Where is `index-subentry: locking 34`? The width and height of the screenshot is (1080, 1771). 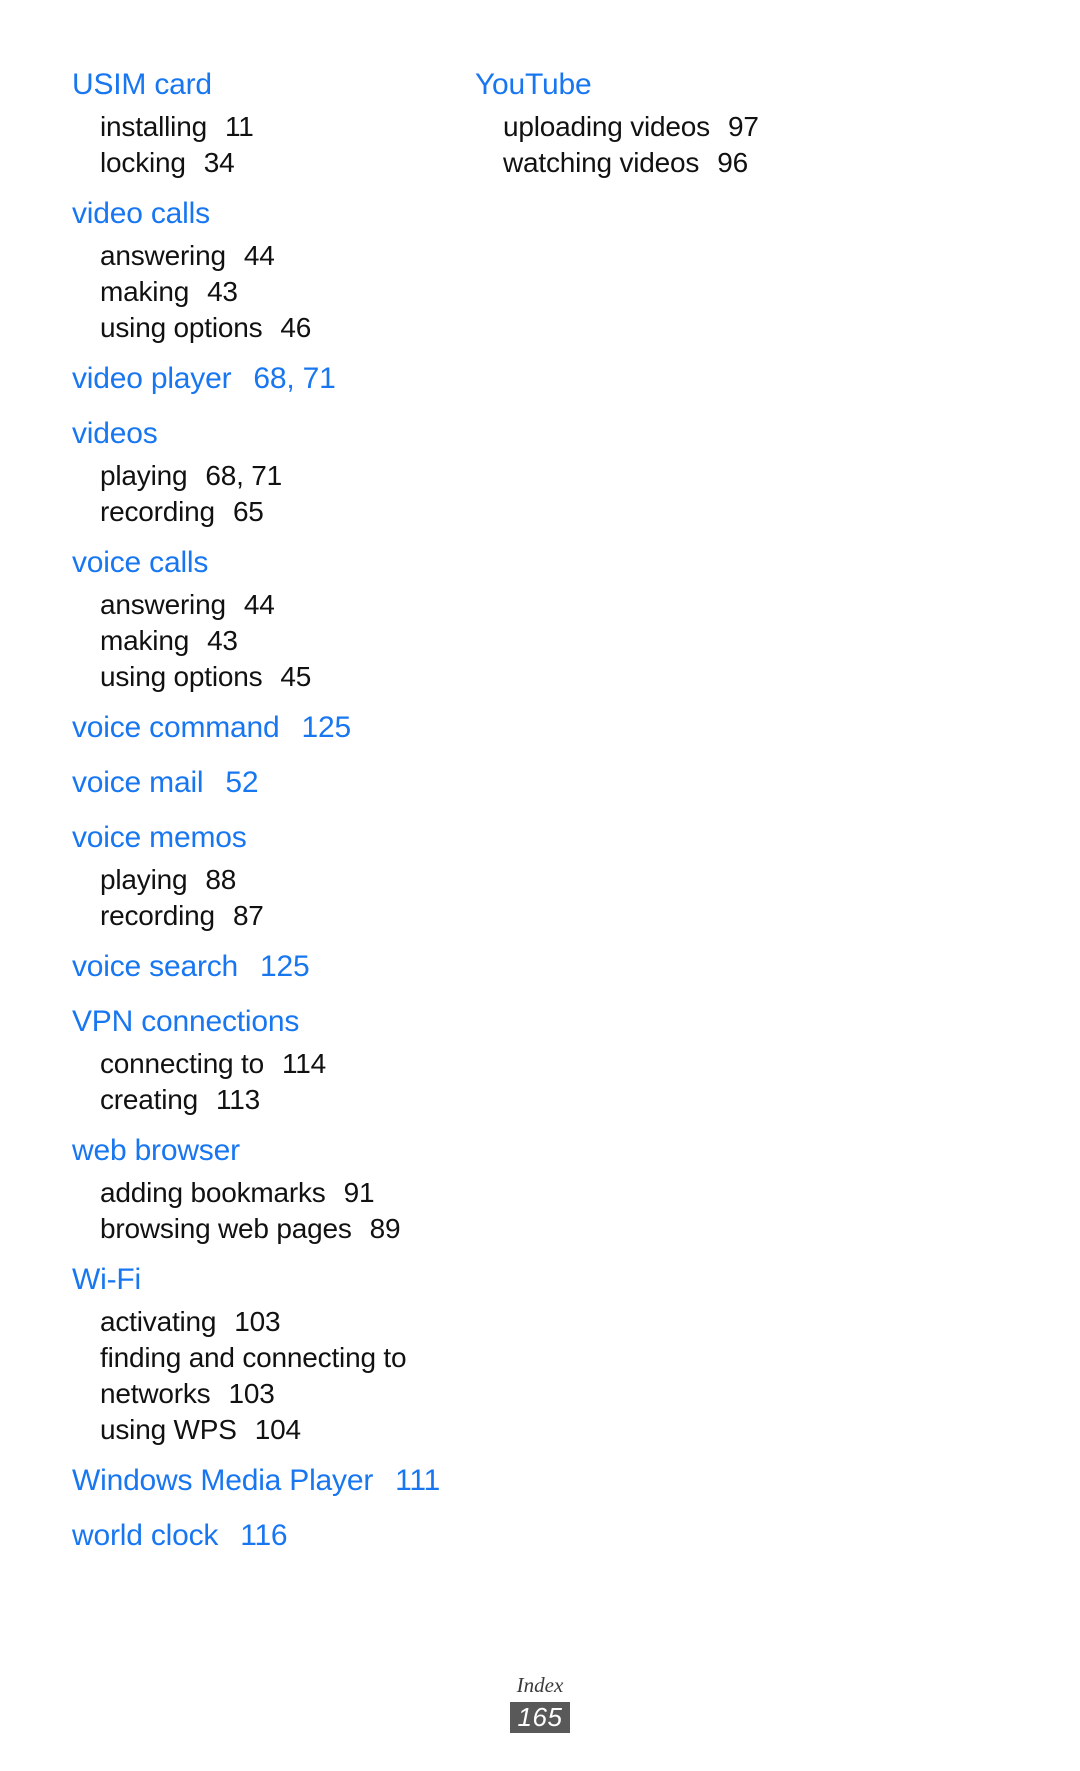 index-subentry: locking 34 is located at coordinates (251, 163).